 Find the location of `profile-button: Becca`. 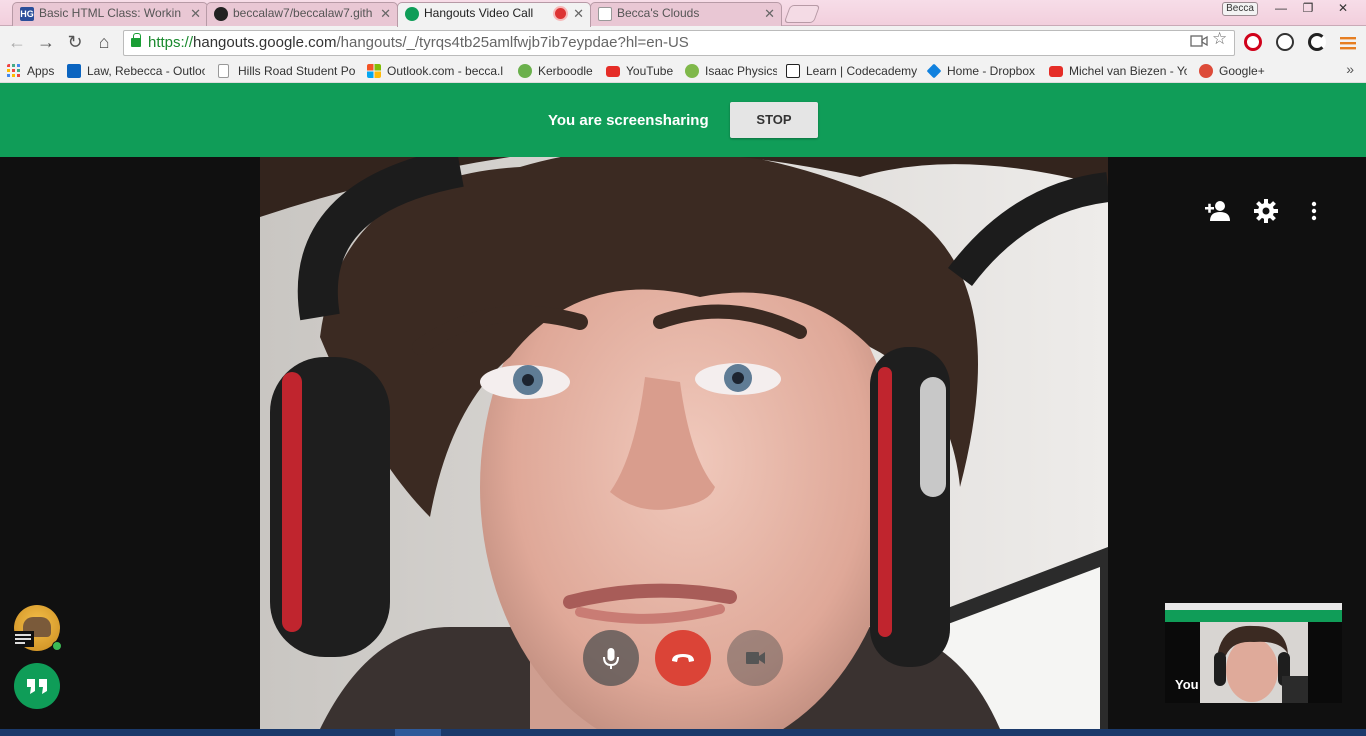

profile-button: Becca is located at coordinates (1240, 9).